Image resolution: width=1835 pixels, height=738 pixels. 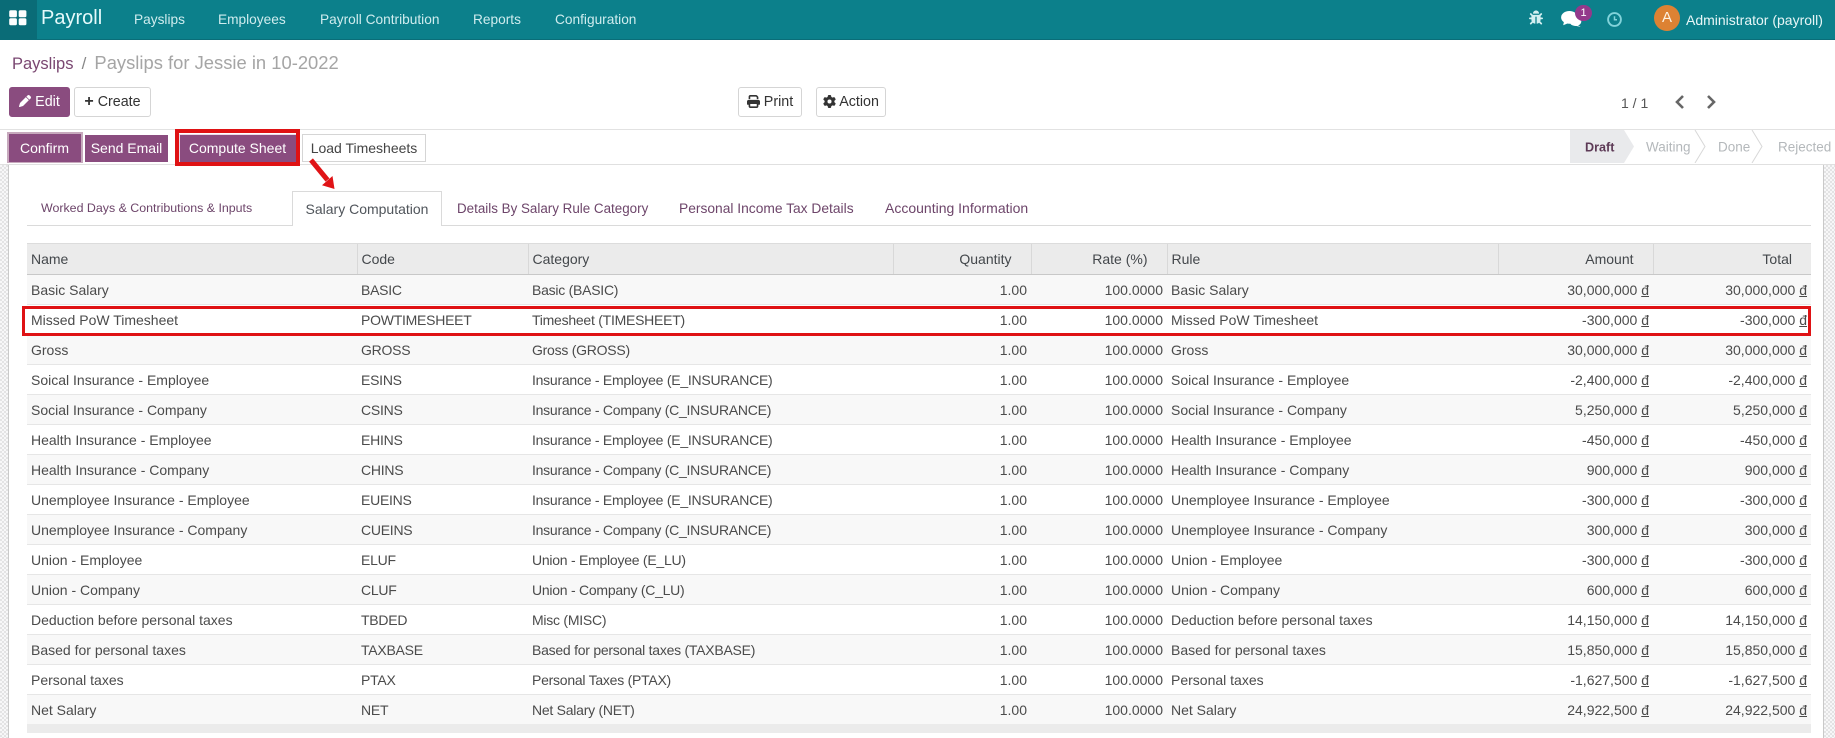 I want to click on svg-text: Rejected, so click(x=1804, y=147).